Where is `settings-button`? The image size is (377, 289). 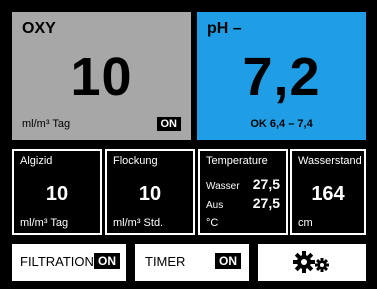
settings-button is located at coordinates (312, 262).